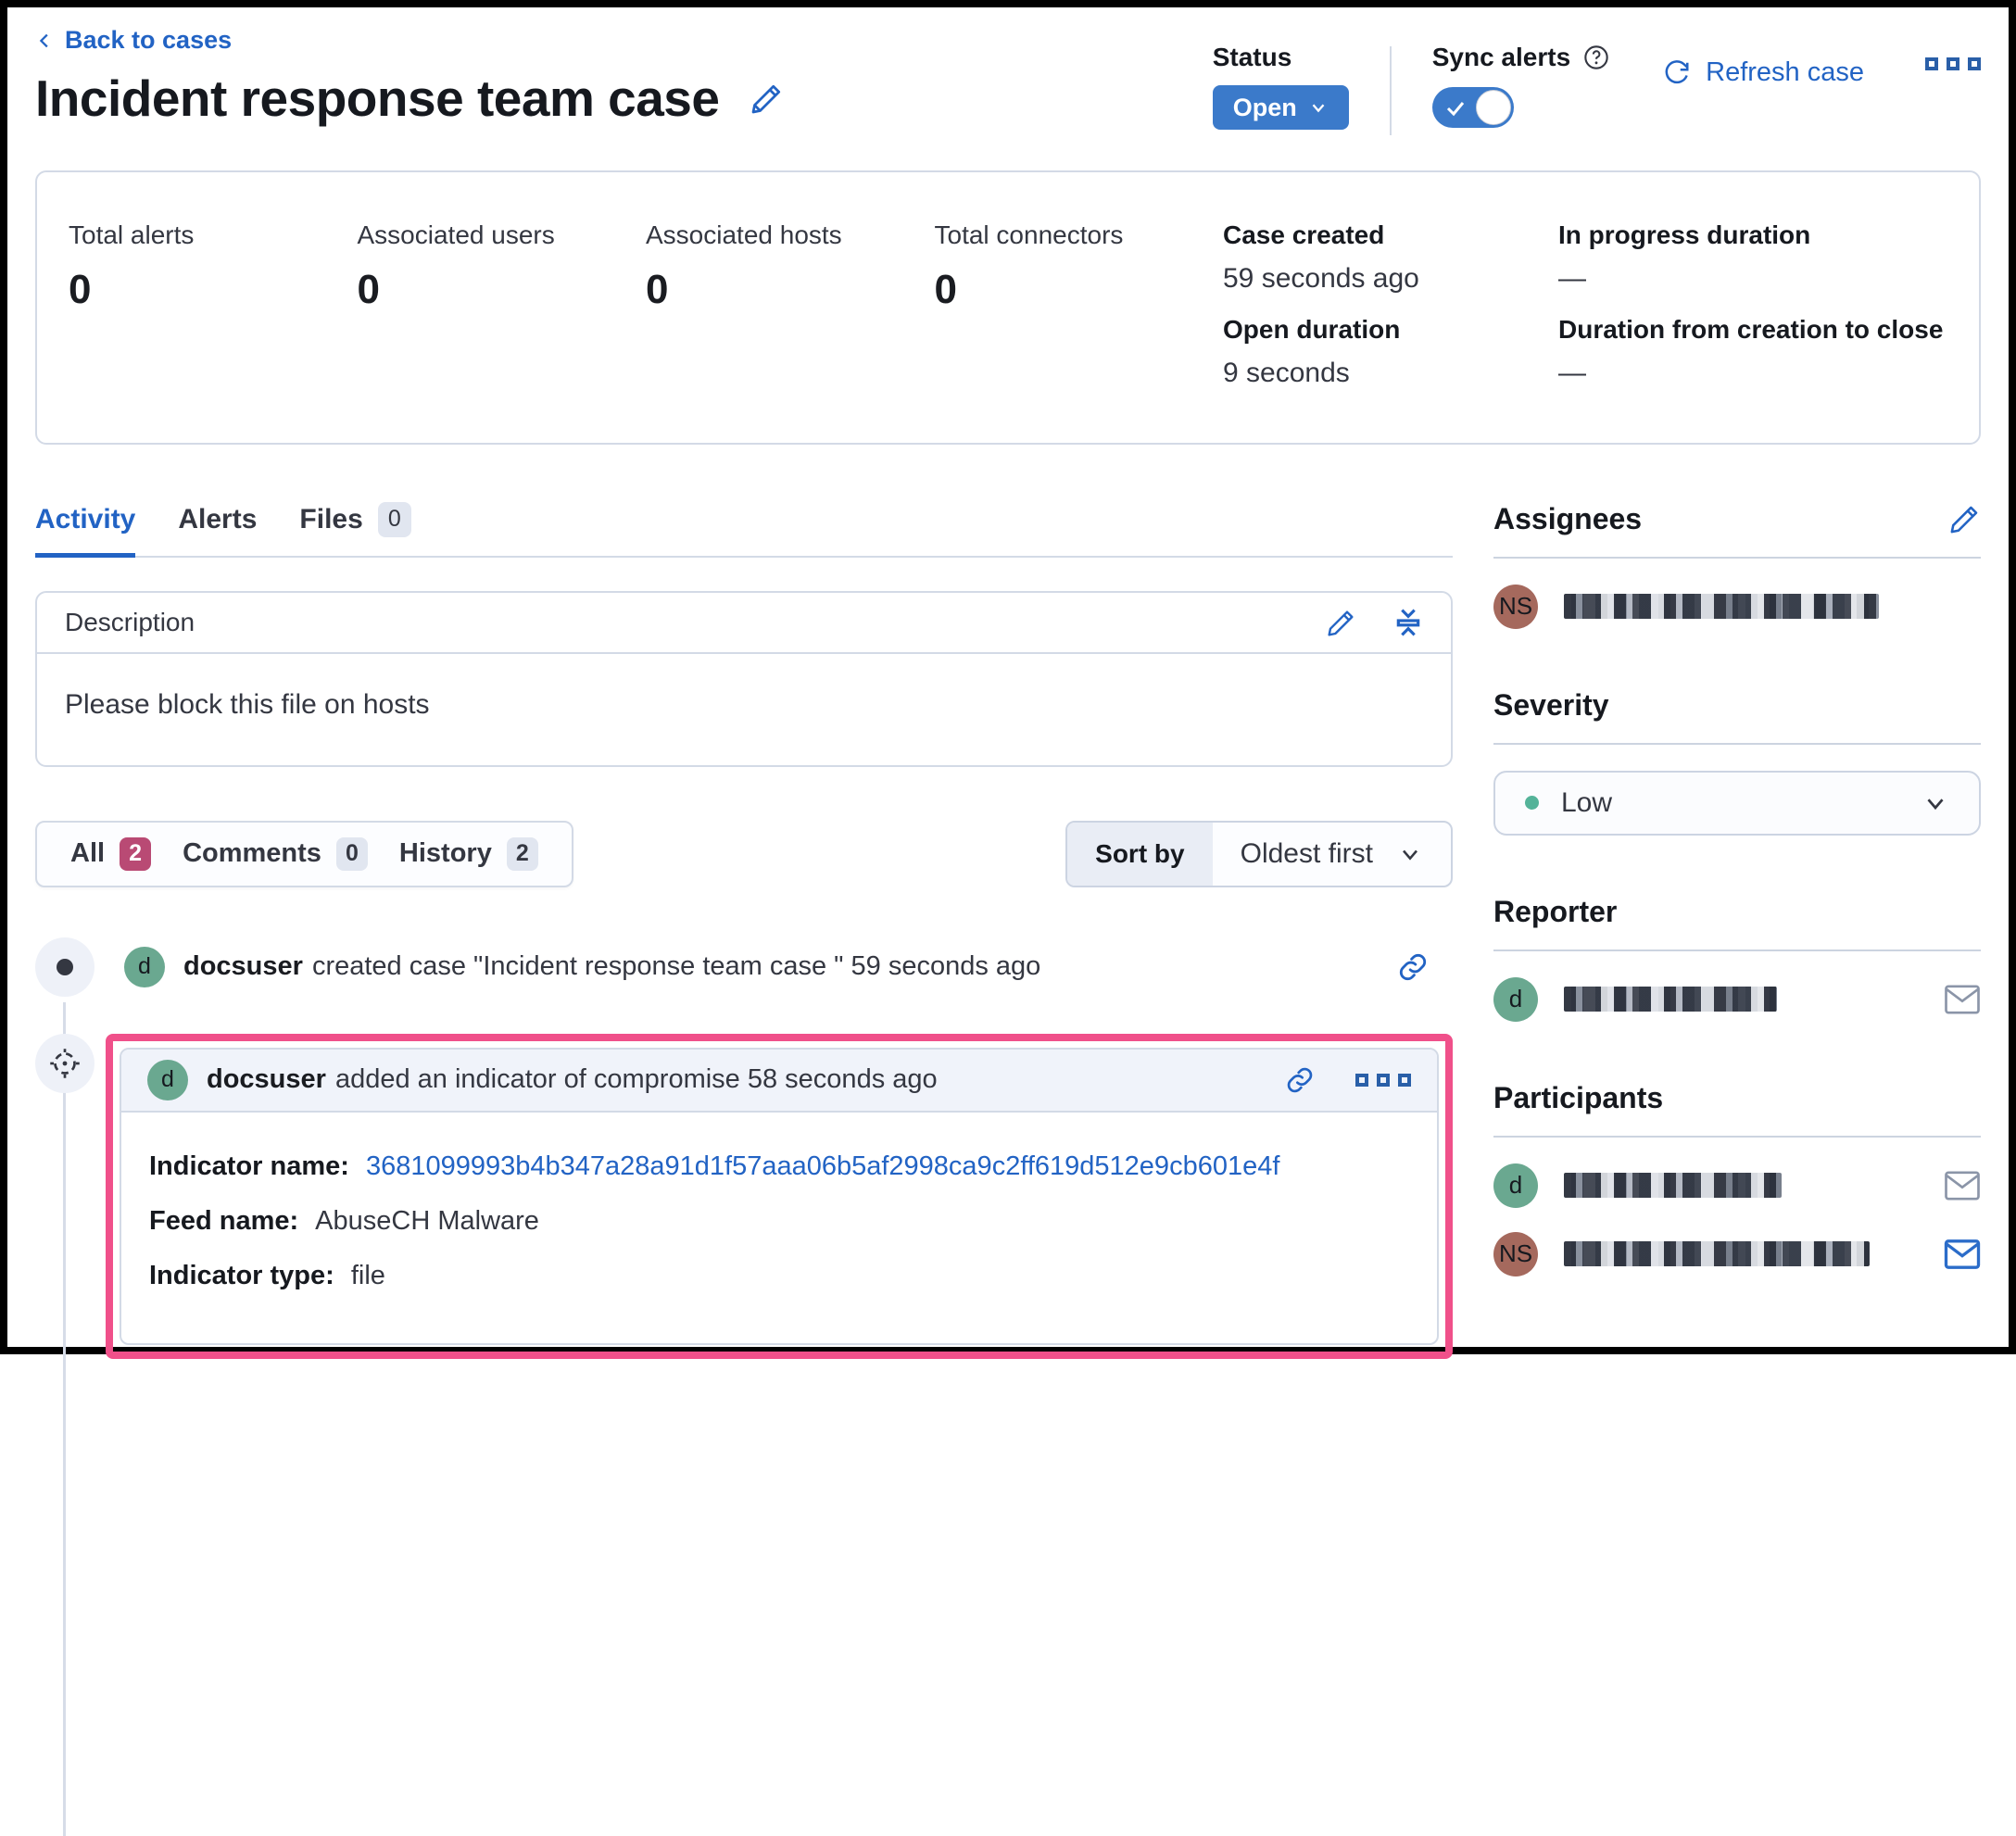 The image size is (2016, 1836). Describe the element at coordinates (744, 529) in the screenshot. I see `case-tabs: Activity Alerts Files 0` at that location.